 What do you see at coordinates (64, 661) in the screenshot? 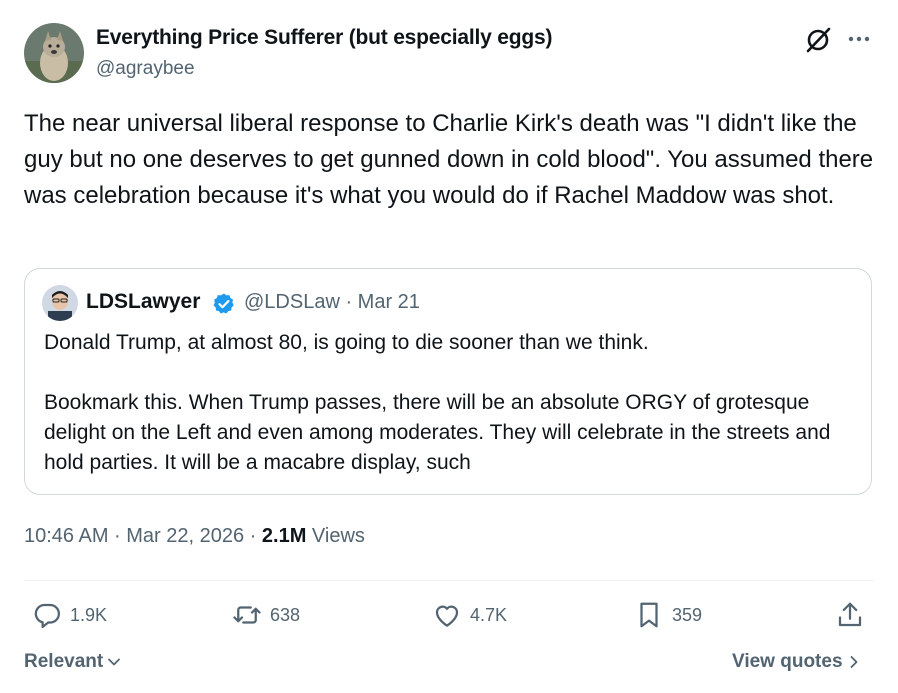
I see `sort-label: Relevant` at bounding box center [64, 661].